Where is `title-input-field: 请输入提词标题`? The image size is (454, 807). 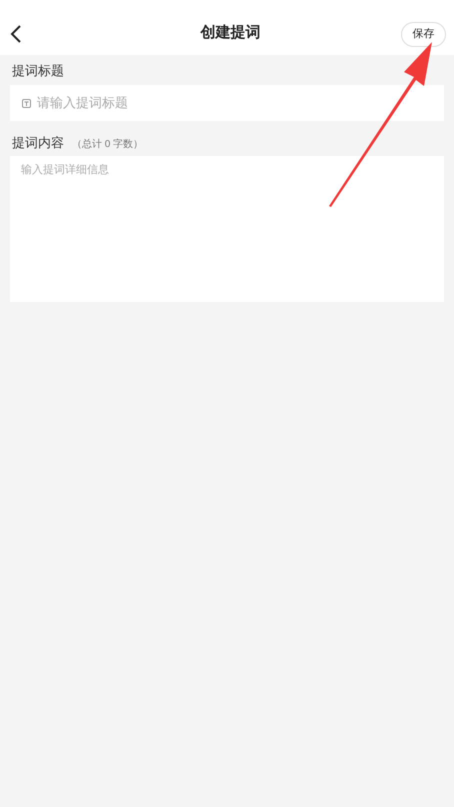 title-input-field: 请输入提词标题 is located at coordinates (227, 102).